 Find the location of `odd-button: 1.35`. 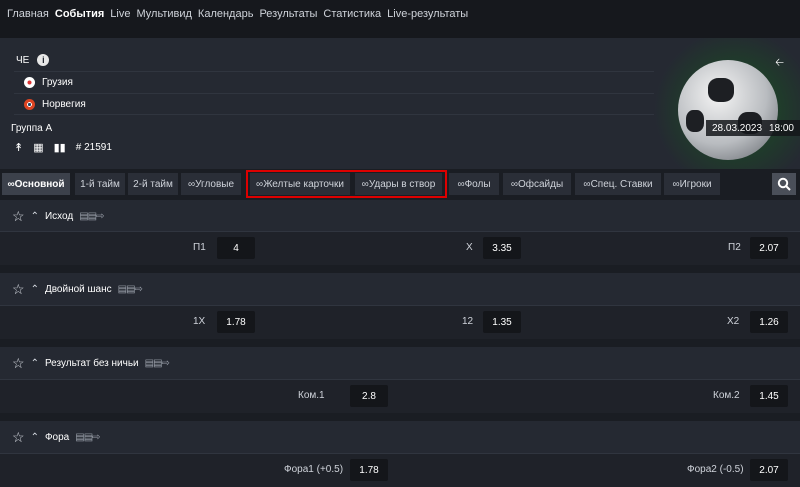

odd-button: 1.35 is located at coordinates (502, 322).